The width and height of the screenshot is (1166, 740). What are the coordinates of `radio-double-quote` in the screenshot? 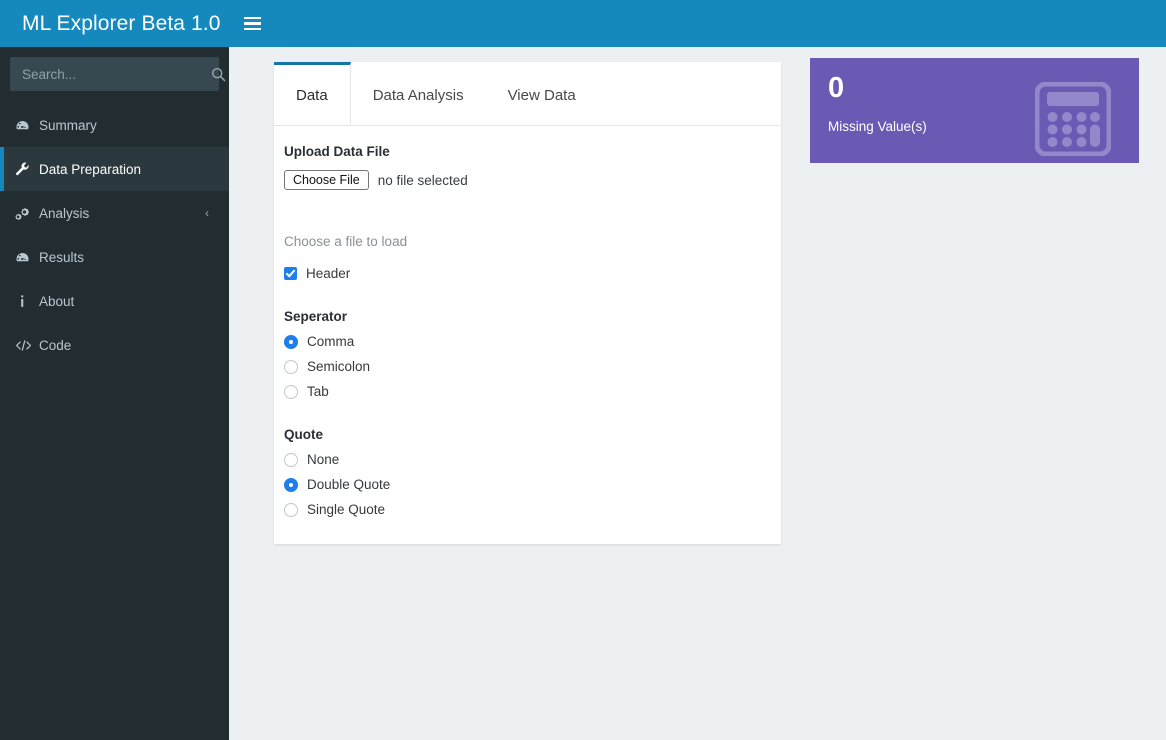 It's located at (291, 484).